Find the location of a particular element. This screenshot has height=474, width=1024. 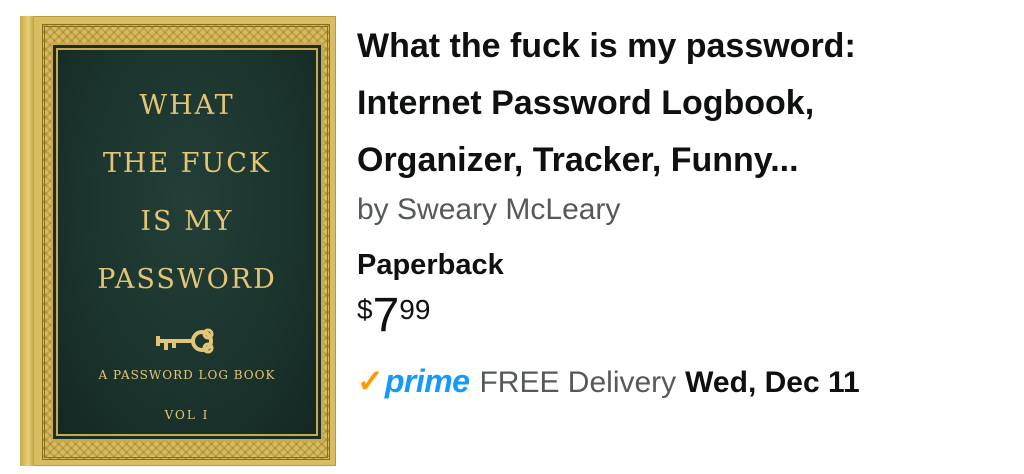

prime-logo-icon: ✓ prime is located at coordinates (413, 381).